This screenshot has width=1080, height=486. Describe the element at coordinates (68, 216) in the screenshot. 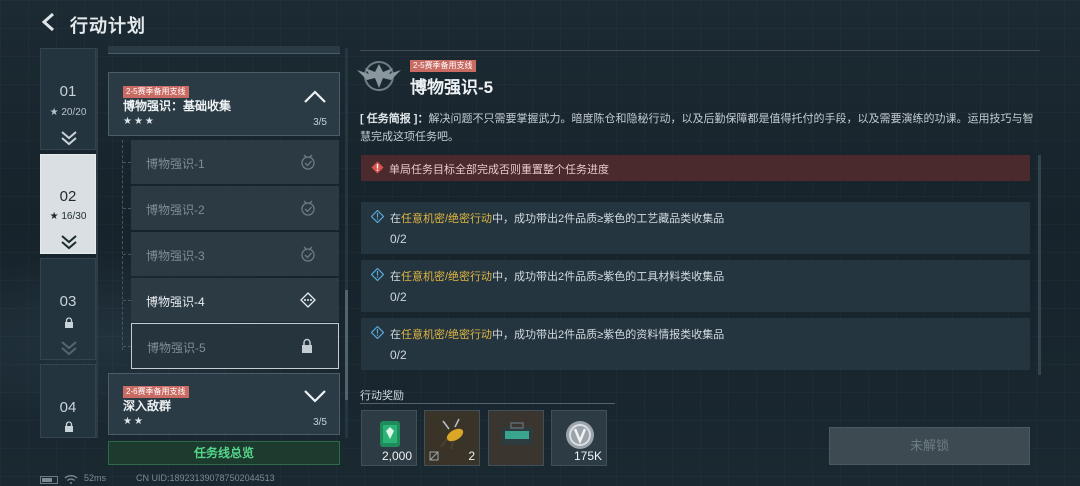

I see `chapter-progress: ★ 16/30` at that location.